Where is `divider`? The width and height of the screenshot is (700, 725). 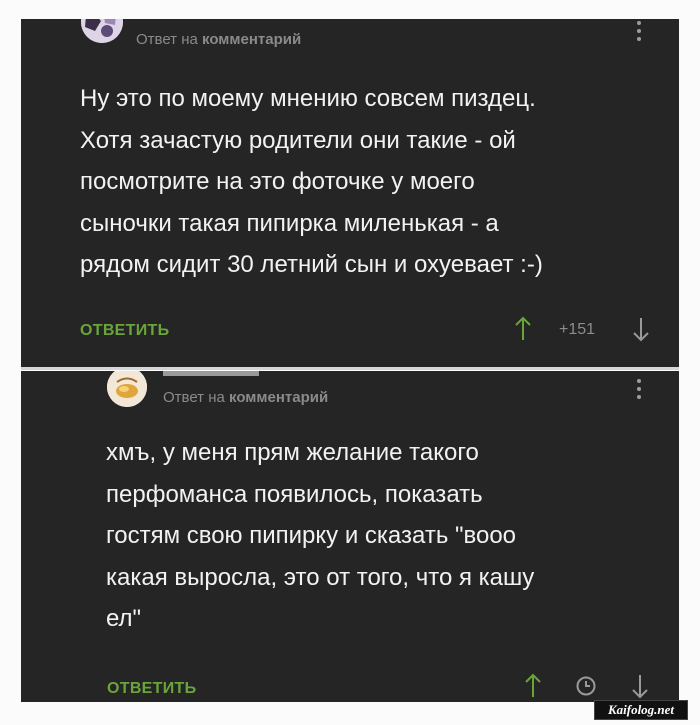 divider is located at coordinates (350, 368).